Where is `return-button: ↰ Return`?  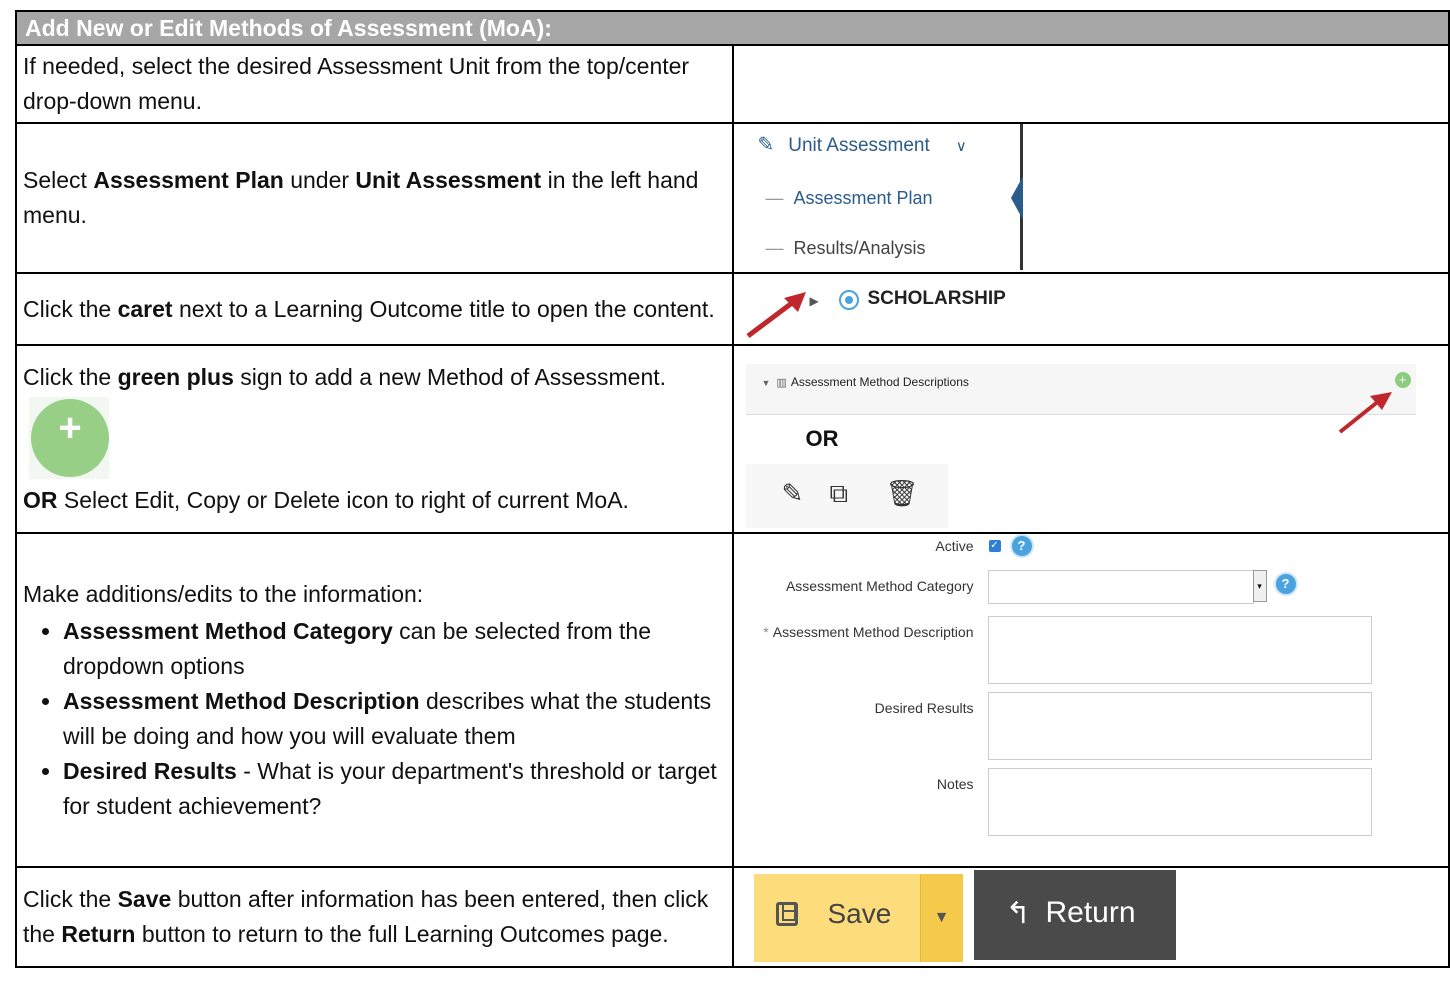 return-button: ↰ Return is located at coordinates (1074, 915).